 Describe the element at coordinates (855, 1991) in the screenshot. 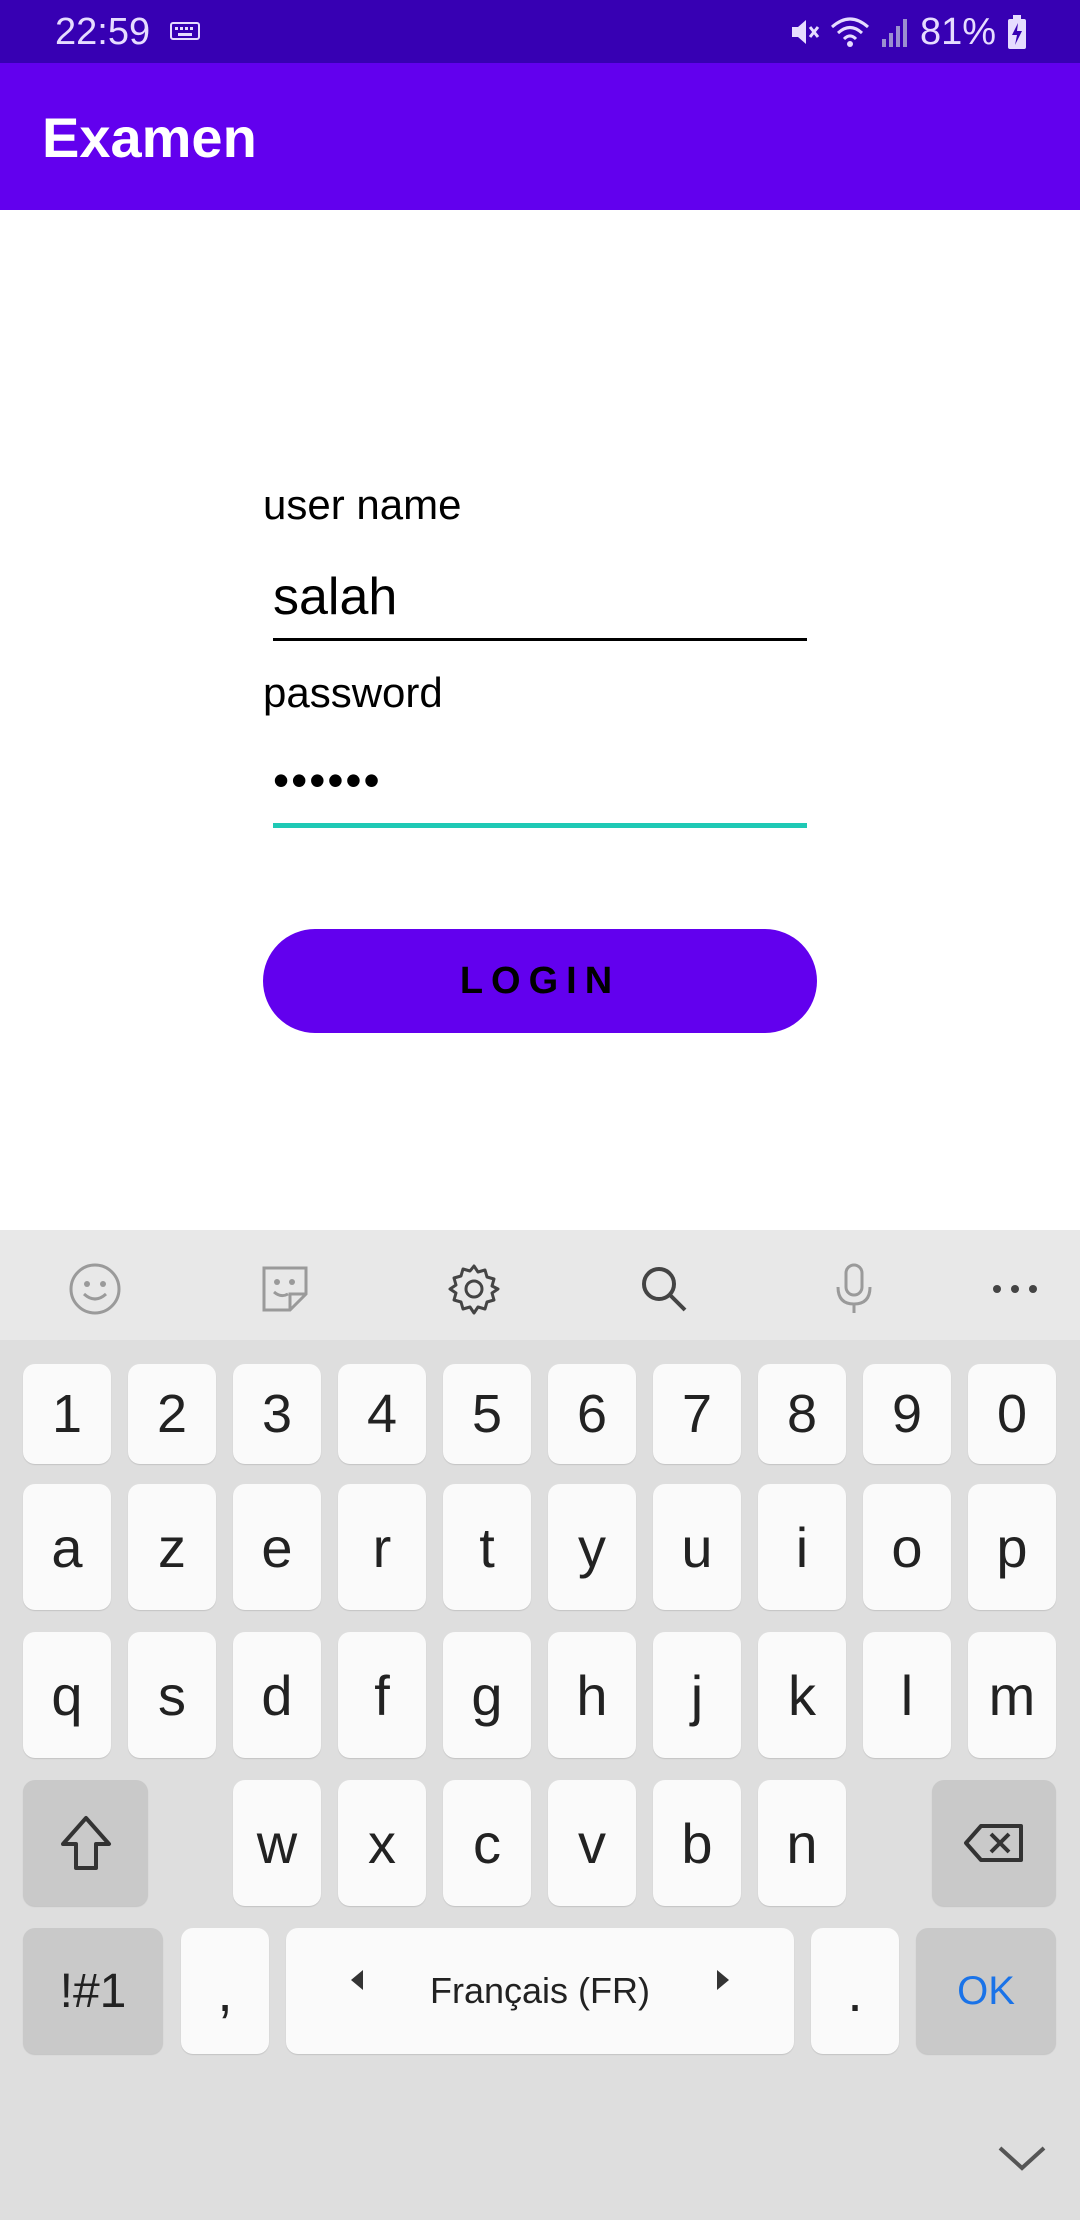

I see `period-key: .` at that location.